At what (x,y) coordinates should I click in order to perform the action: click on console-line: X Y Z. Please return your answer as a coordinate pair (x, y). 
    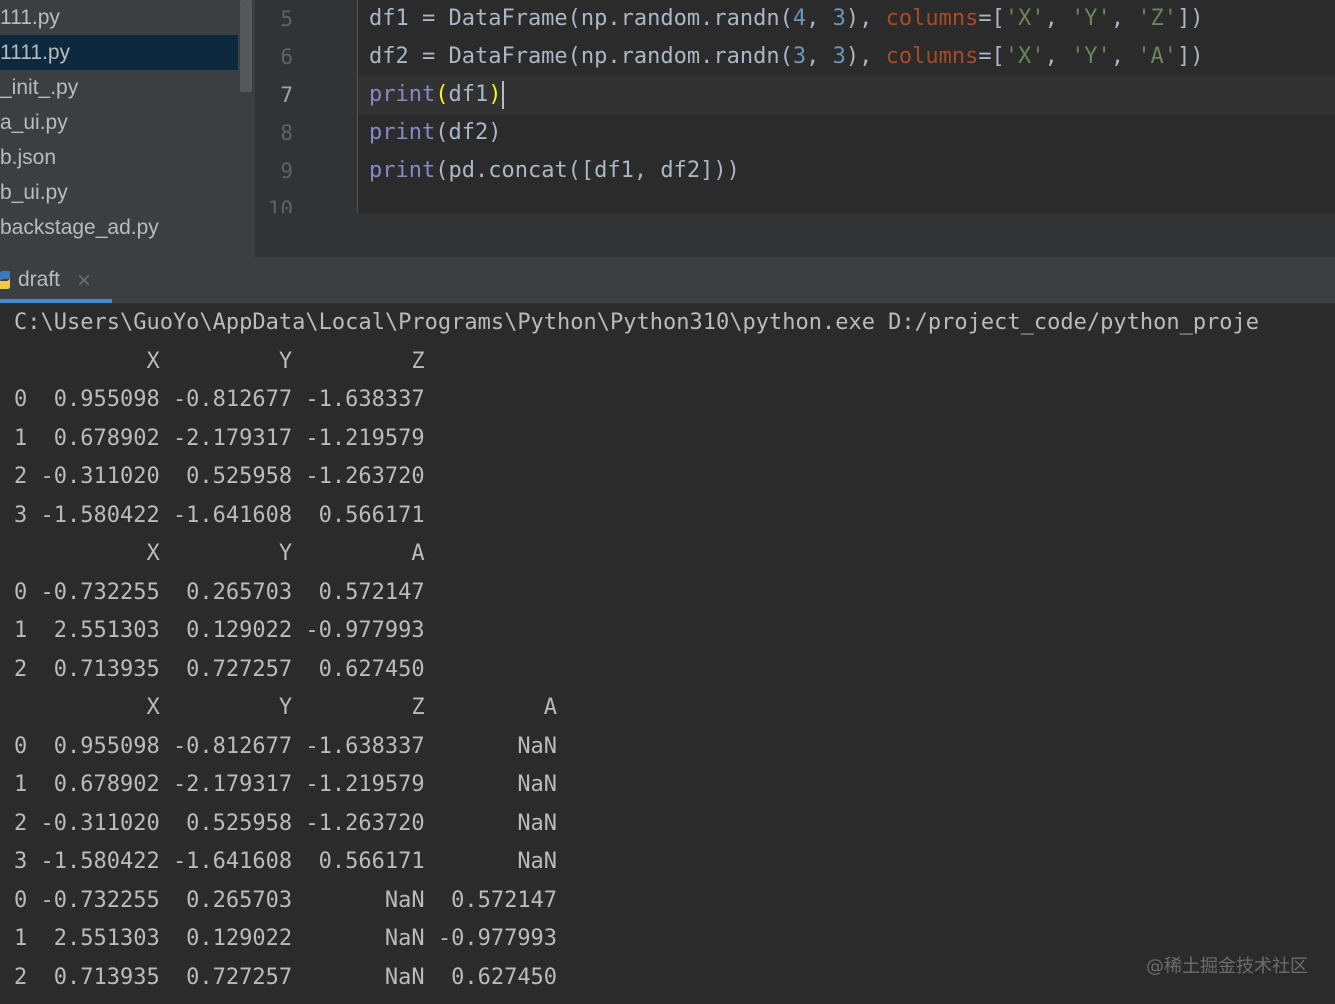
    Looking at the image, I should click on (219, 361).